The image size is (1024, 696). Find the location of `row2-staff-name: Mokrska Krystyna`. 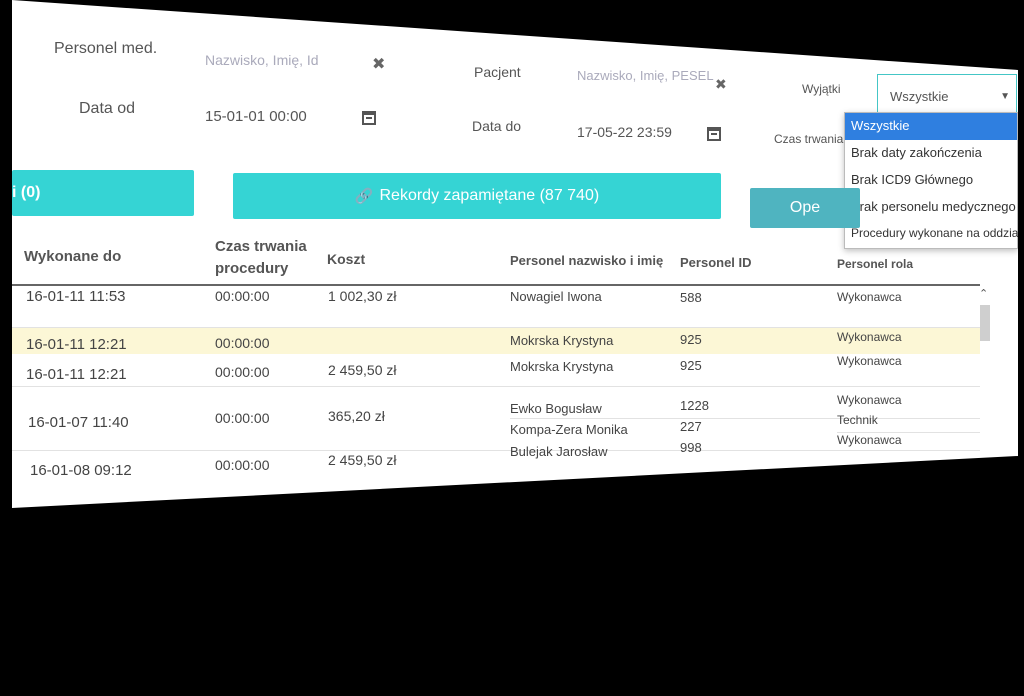

row2-staff-name: Mokrska Krystyna is located at coordinates (562, 340).